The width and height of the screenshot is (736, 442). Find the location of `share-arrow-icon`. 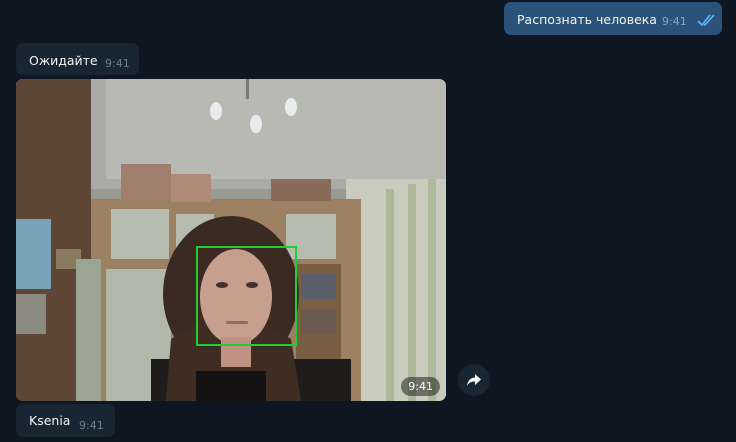

share-arrow-icon is located at coordinates (474, 380).